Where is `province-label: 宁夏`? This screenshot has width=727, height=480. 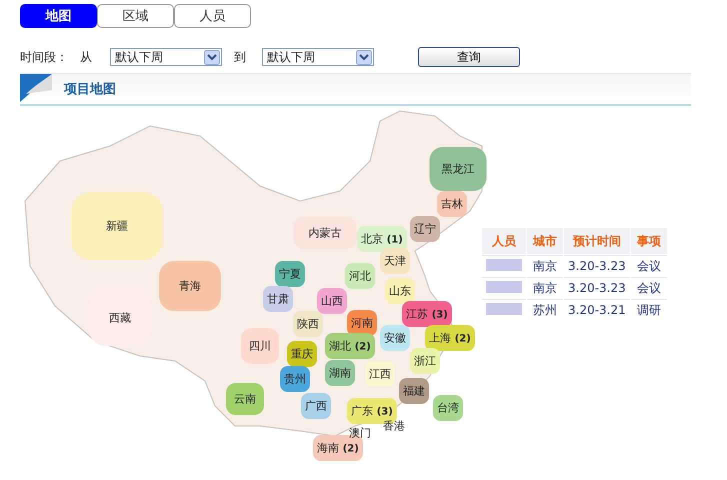 province-label: 宁夏 is located at coordinates (290, 274).